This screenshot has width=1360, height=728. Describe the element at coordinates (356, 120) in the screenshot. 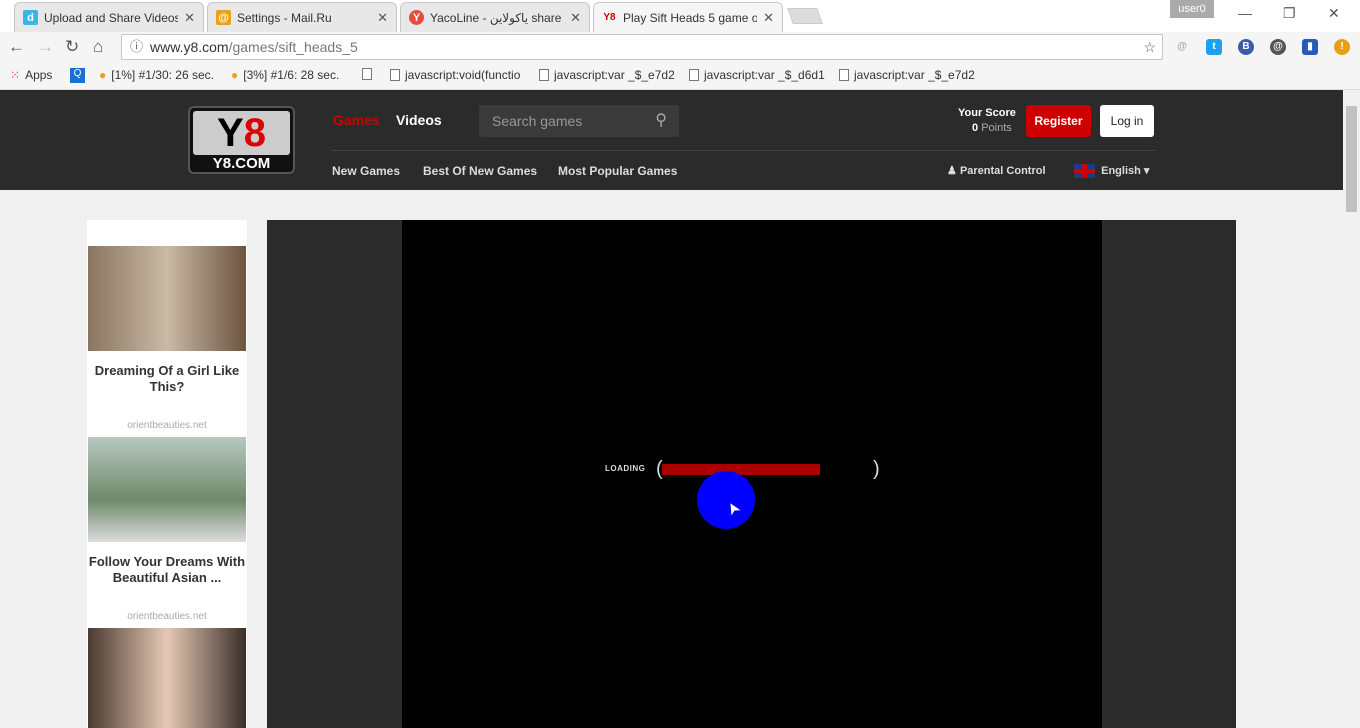

I see `nav-games: Games` at that location.